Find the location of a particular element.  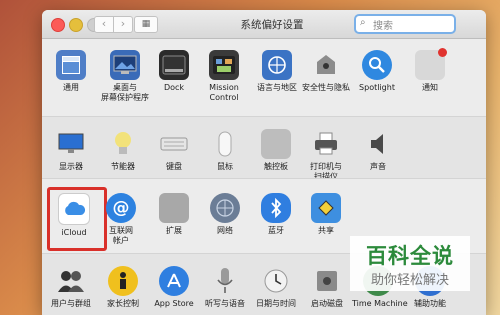

pref-label: 打印机与 is located at coordinates (326, 166).